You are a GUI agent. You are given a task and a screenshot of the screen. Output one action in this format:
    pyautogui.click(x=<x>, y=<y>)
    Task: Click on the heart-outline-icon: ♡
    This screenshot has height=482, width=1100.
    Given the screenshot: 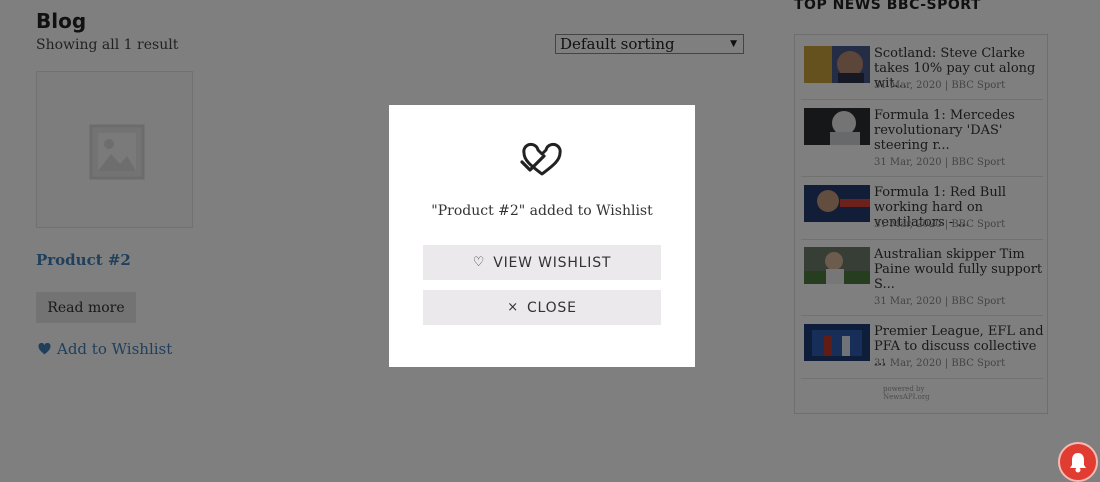 What is the action you would take?
    pyautogui.click(x=479, y=262)
    